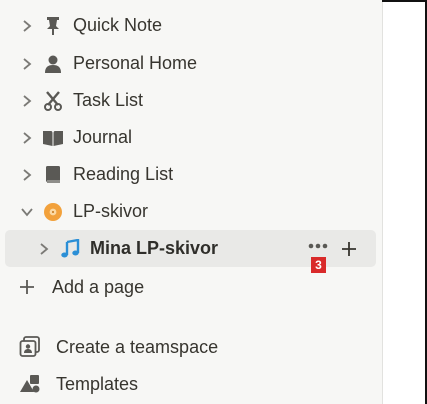 Image resolution: width=427 pixels, height=404 pixels. I want to click on sidebar-item-label: Quick Note, so click(118, 25).